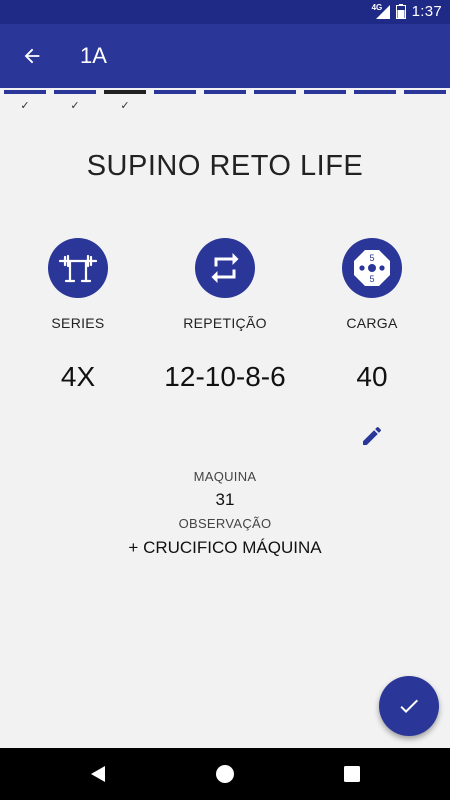 The image size is (450, 800). I want to click on load-value: 40, so click(372, 376).